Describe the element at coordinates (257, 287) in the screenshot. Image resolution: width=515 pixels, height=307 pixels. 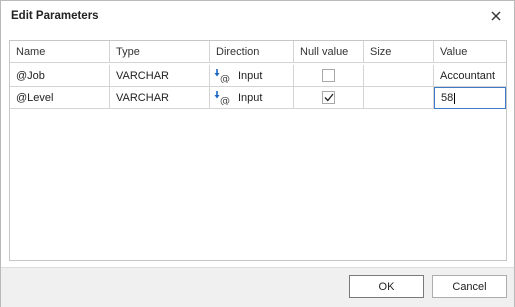
I see `dialog-footer: OK Cancel` at that location.